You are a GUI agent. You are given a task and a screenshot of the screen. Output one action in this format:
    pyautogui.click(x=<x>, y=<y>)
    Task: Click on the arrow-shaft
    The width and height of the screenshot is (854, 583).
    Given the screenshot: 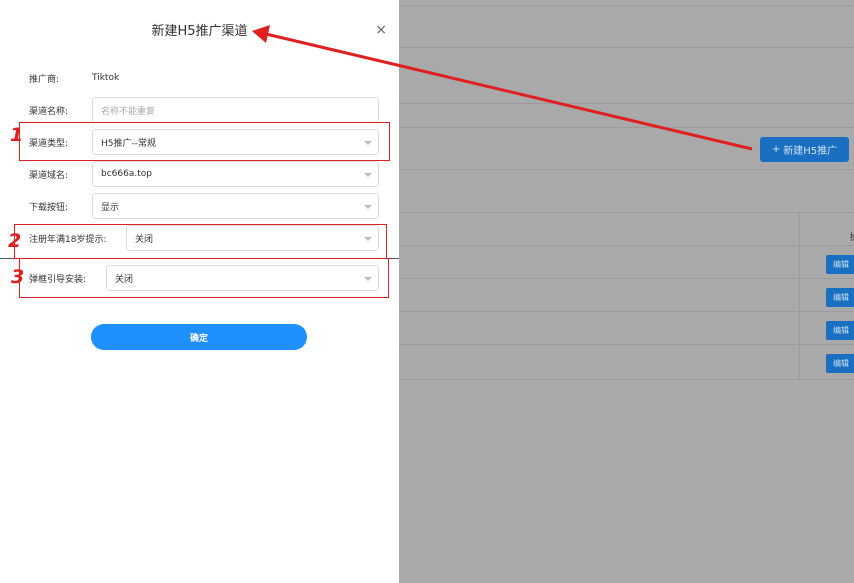 What is the action you would take?
    pyautogui.click(x=509, y=91)
    